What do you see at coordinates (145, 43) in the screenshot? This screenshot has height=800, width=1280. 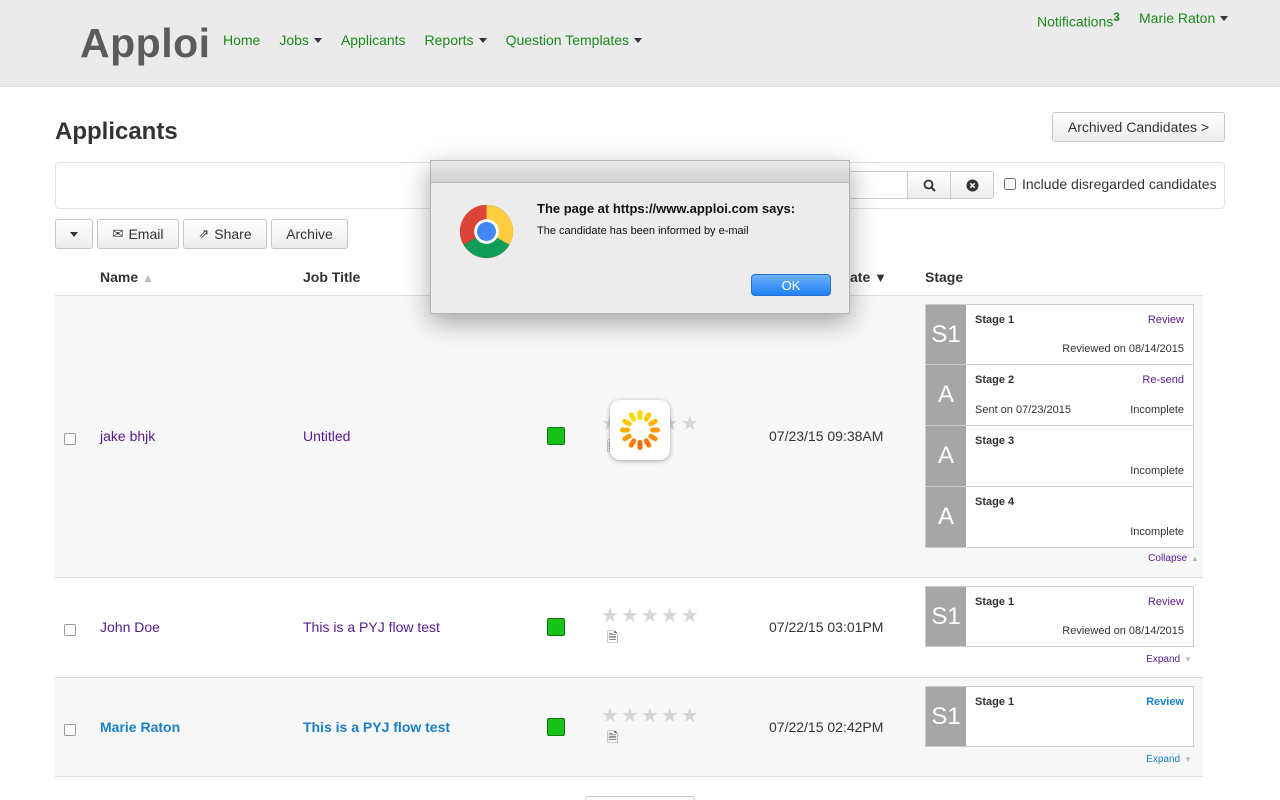 I see `apploi-logo: Apploi` at bounding box center [145, 43].